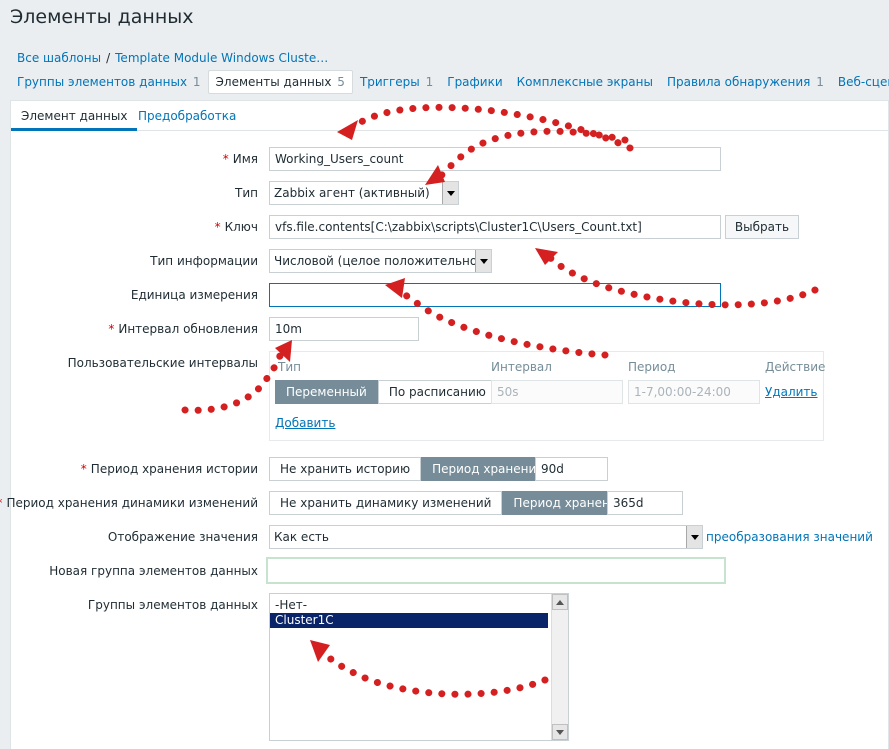 The image size is (889, 749). Describe the element at coordinates (109, 82) in the screenshot. I see `tab-applications: Группы элементов данных 1` at that location.